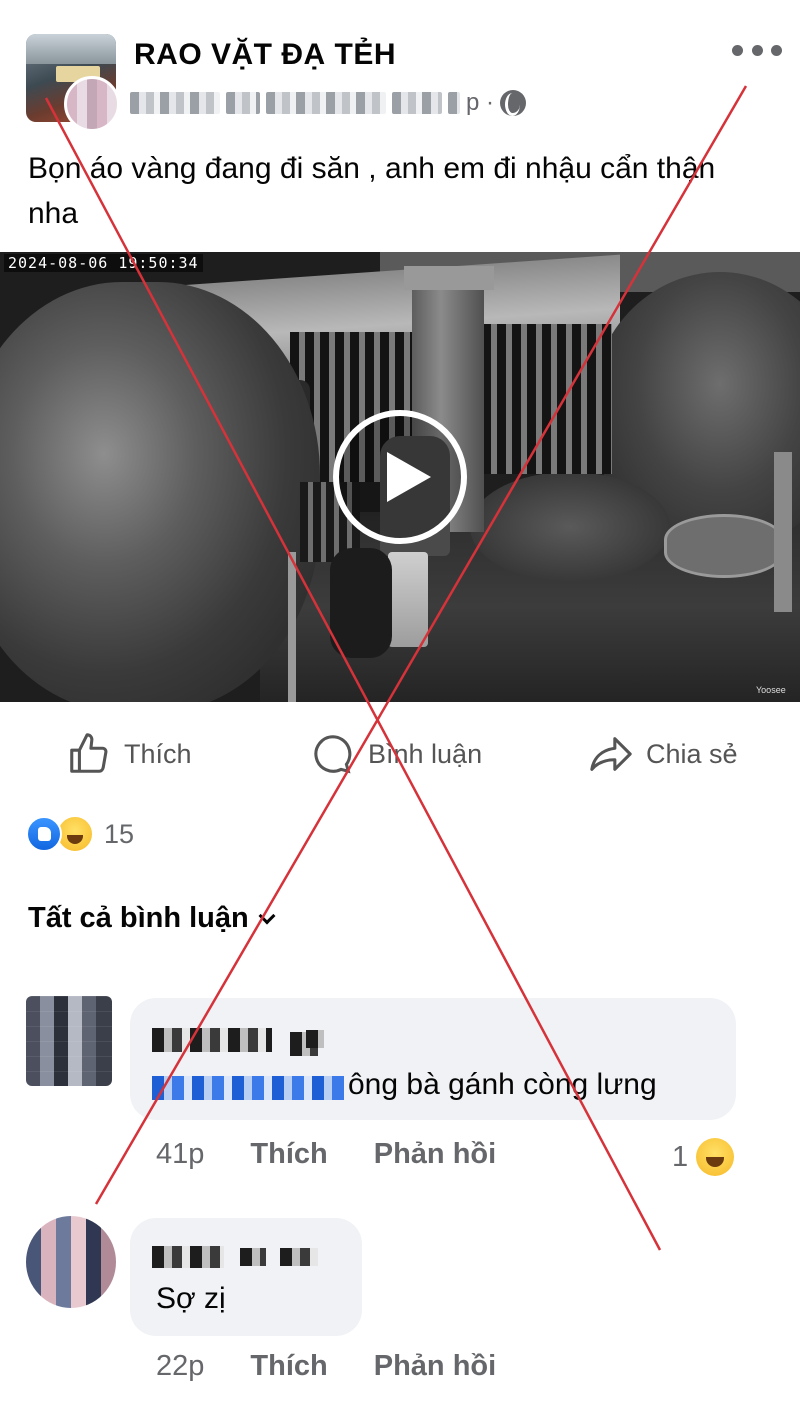 The height and width of the screenshot is (1406, 800). Describe the element at coordinates (783, 532) in the screenshot. I see `video-post` at that location.